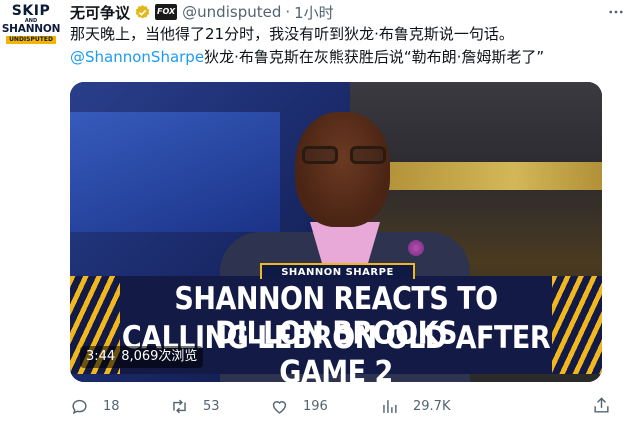 Image resolution: width=640 pixels, height=433 pixels. Describe the element at coordinates (491, 176) in the screenshot. I see `studio-light` at that location.